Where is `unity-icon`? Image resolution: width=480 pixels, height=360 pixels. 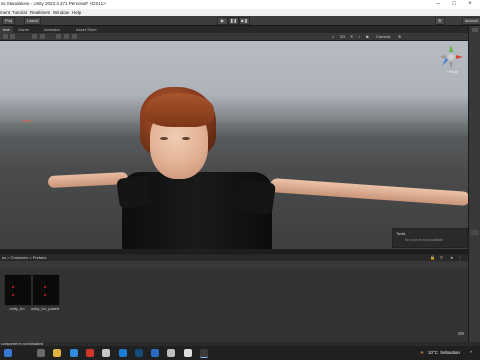 unity-icon is located at coordinates (188, 353).